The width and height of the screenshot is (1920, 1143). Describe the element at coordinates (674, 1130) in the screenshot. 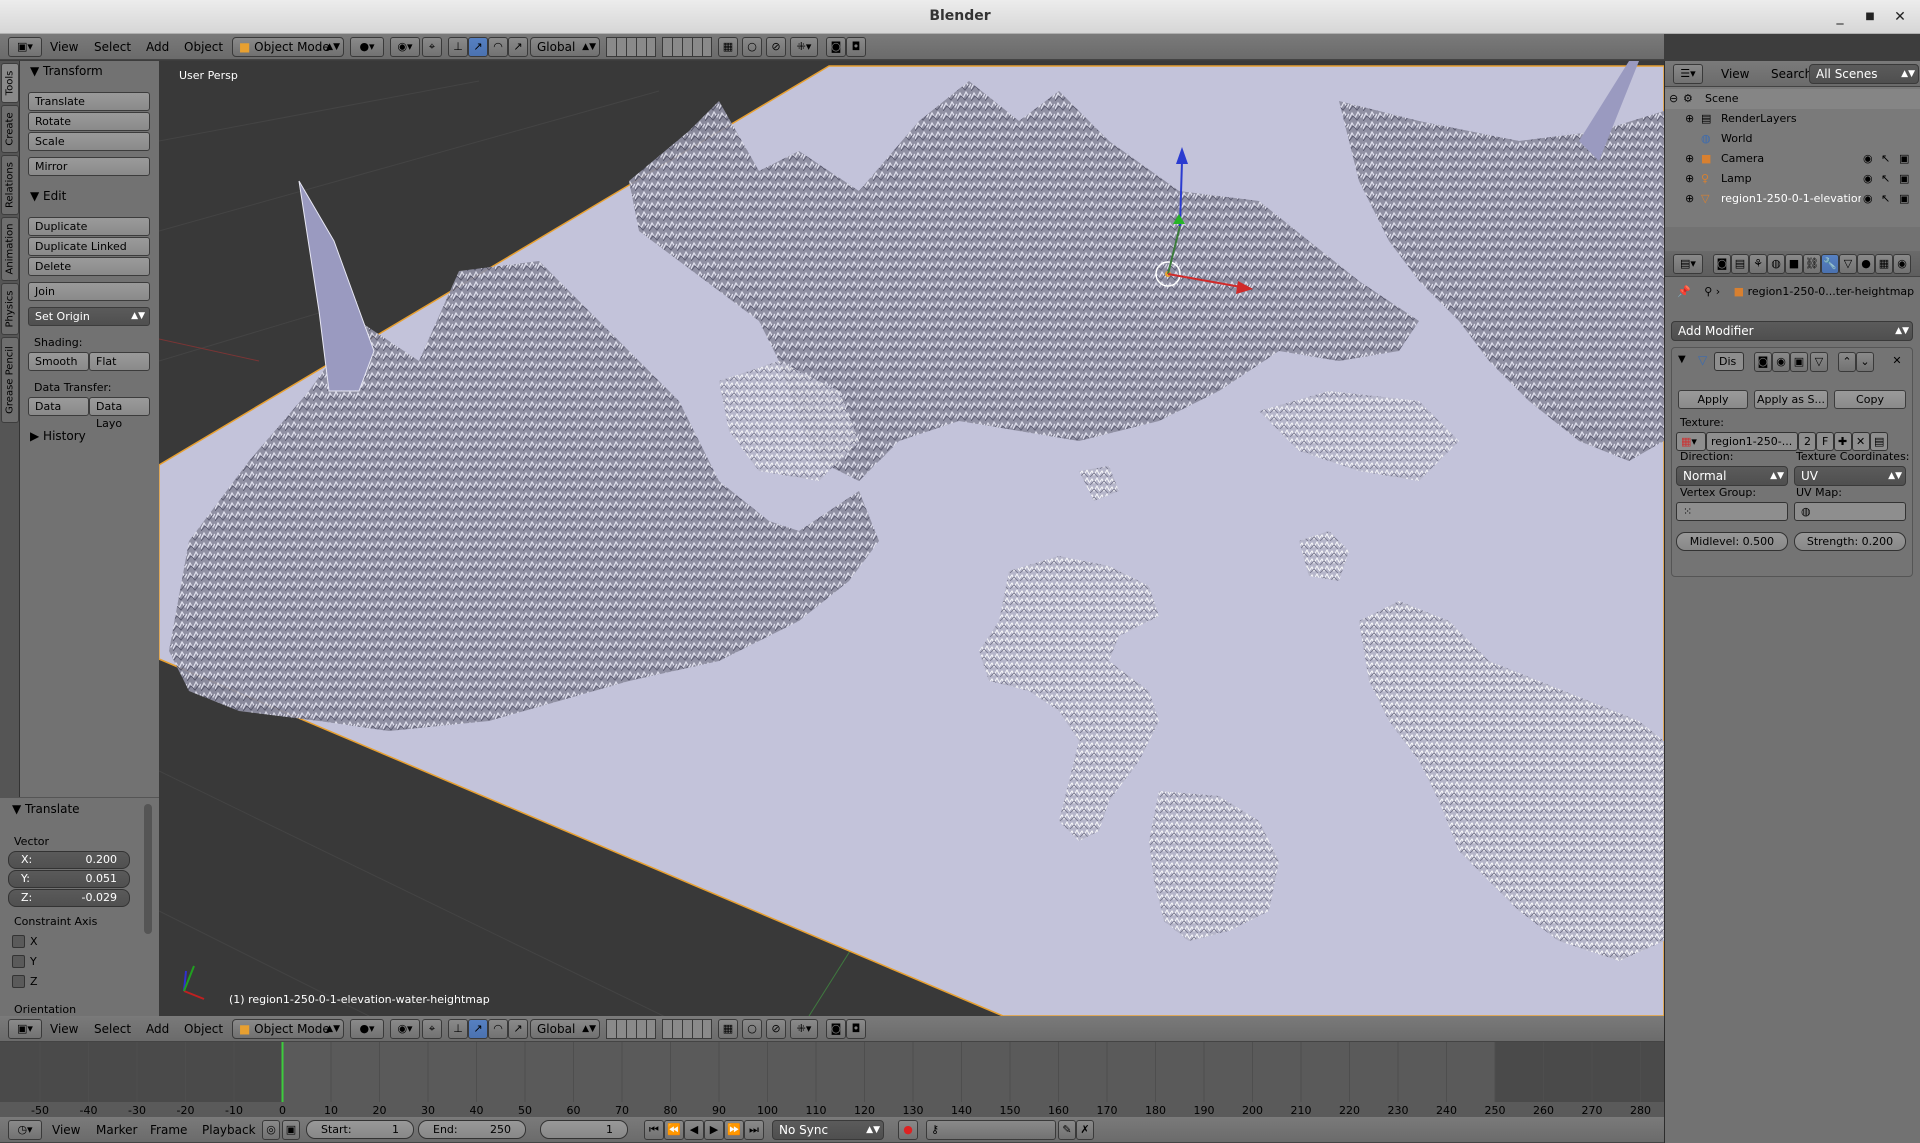

I see `jump-keyframe-back-icon: ⏪` at that location.